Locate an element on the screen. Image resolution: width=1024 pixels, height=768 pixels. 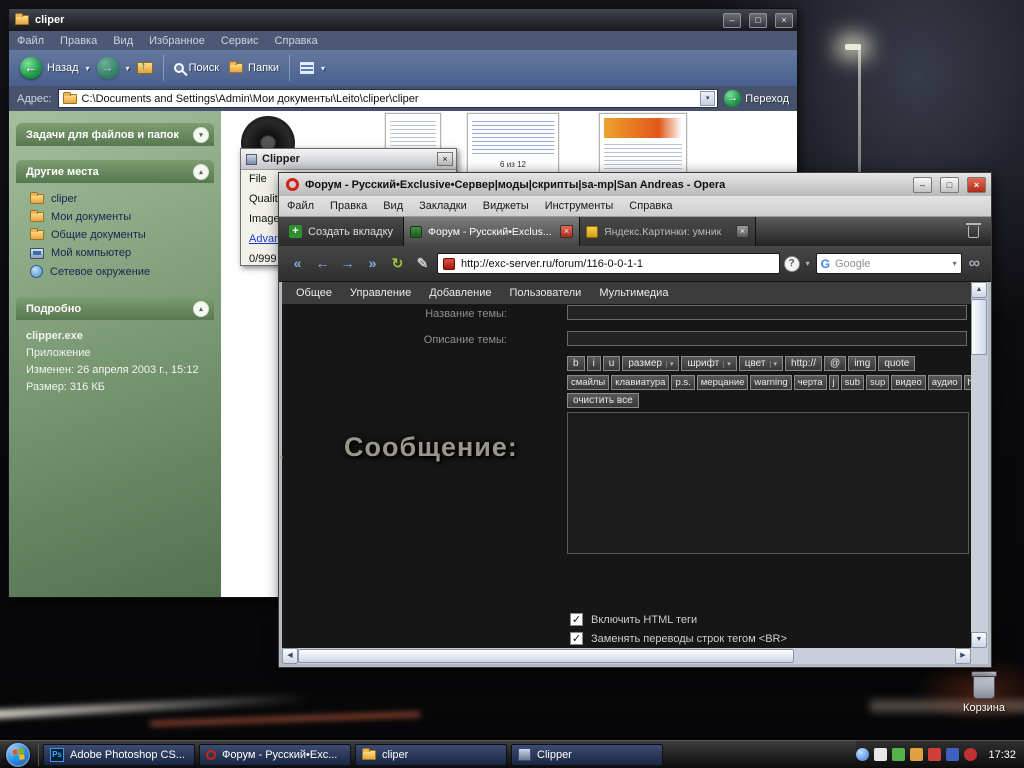
panel-toggle-icon: ▸ is located at coordinates (283, 458).